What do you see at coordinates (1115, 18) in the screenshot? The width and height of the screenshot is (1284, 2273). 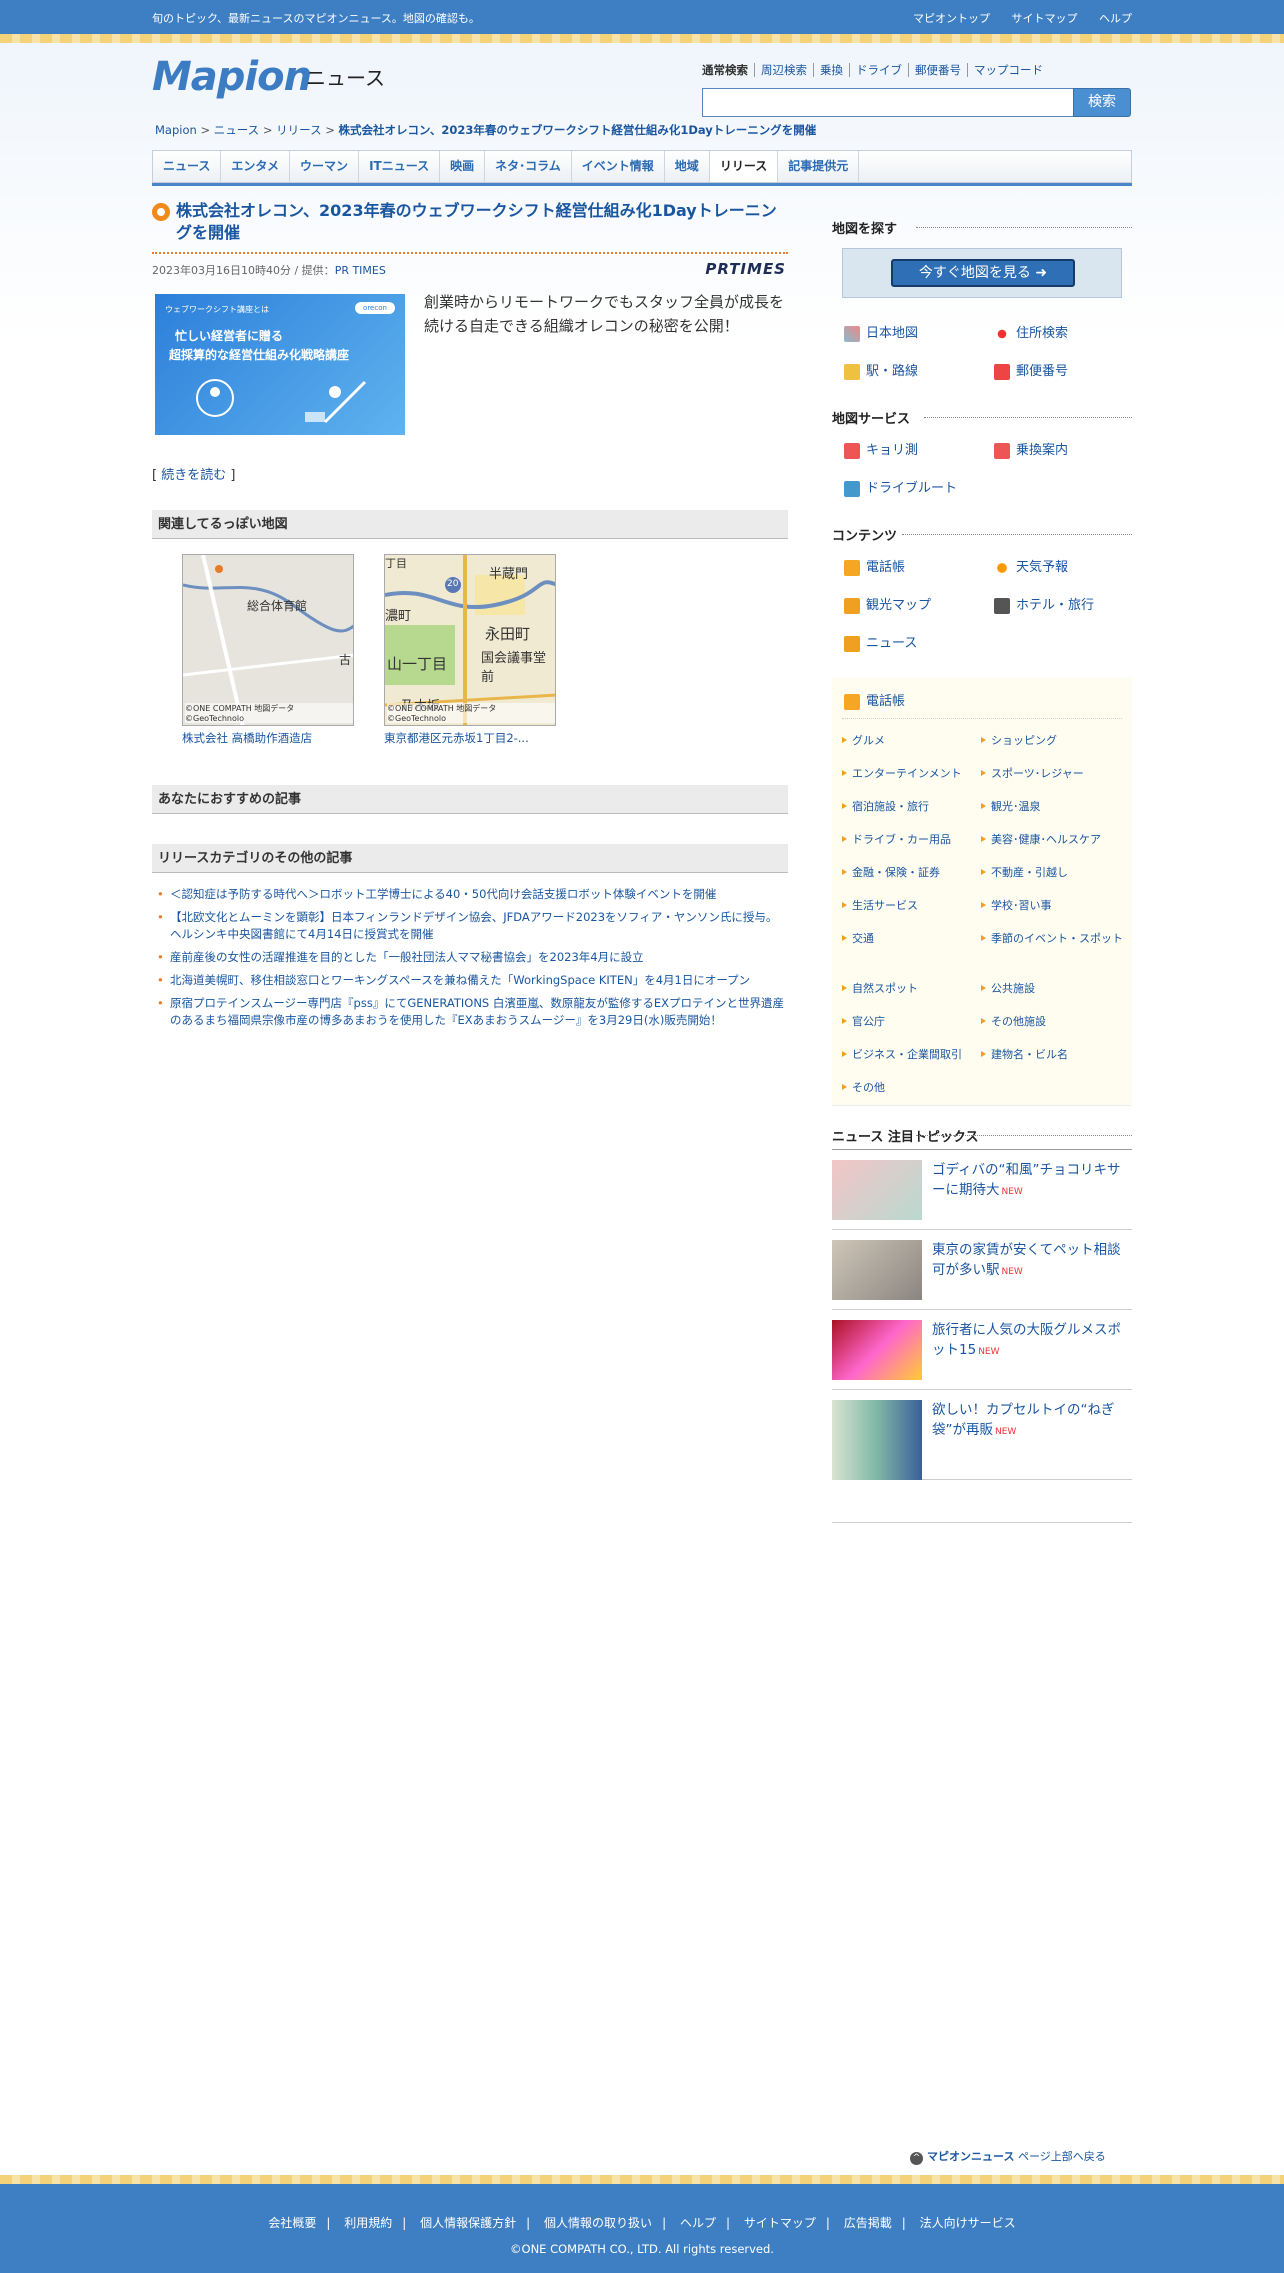 I see `top-link-help: ヘルプ` at bounding box center [1115, 18].